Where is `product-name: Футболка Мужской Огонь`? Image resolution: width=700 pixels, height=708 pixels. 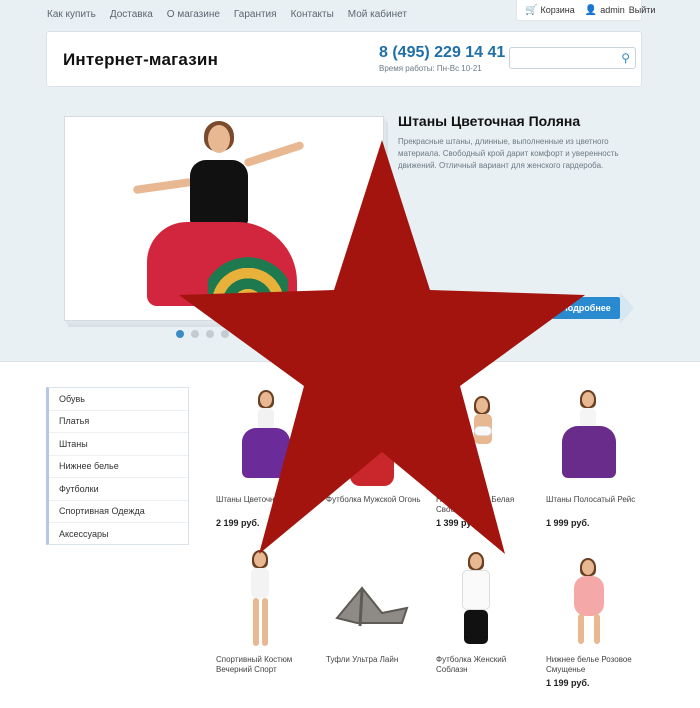 product-name: Футболка Мужской Огонь is located at coordinates (376, 500).